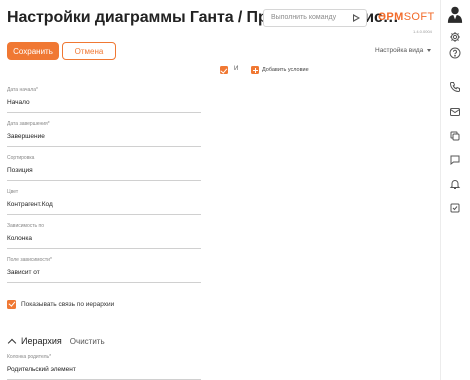 This screenshot has width=470, height=380. Describe the element at coordinates (455, 112) in the screenshot. I see `mail-icon` at that location.